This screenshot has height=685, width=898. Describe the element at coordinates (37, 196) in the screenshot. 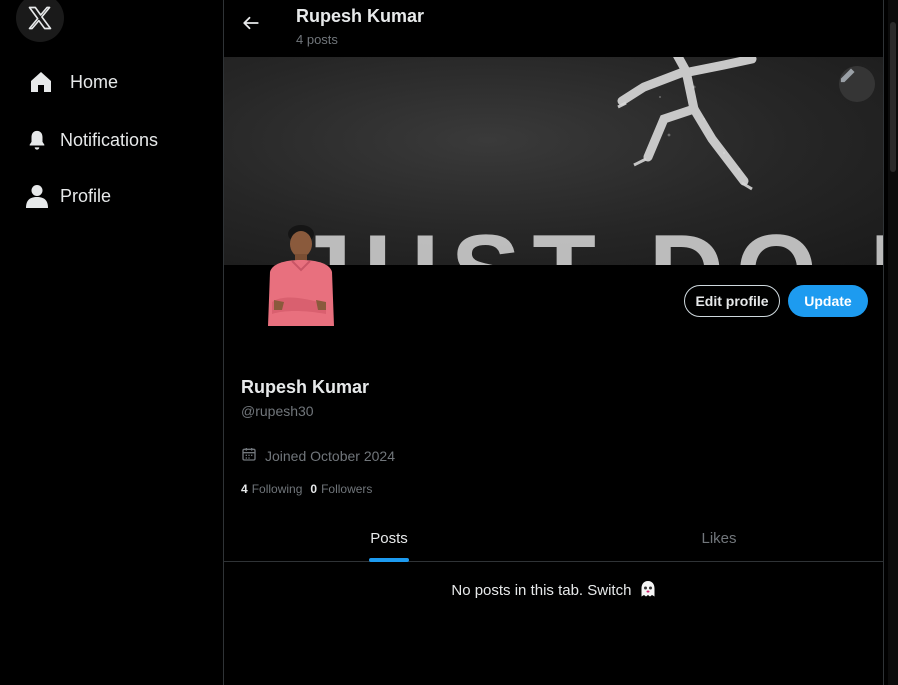

I see `user-icon` at that location.